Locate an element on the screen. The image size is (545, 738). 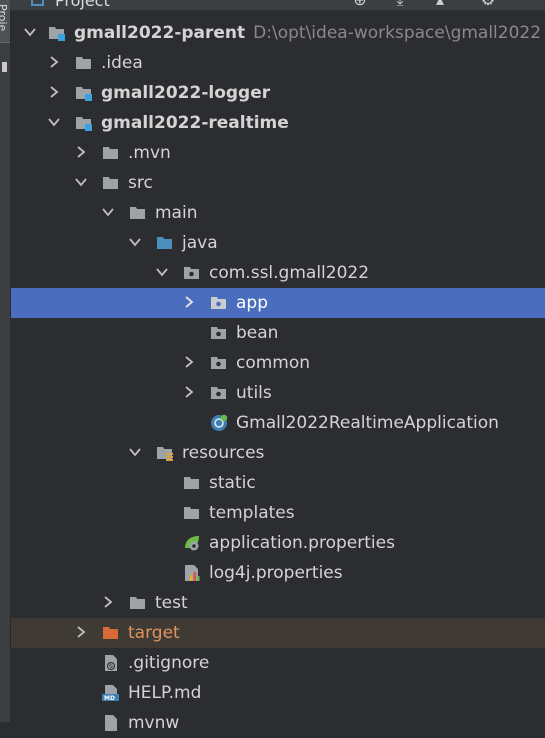
project-tool-tab-label: Proje is located at coordinates (4, 18).